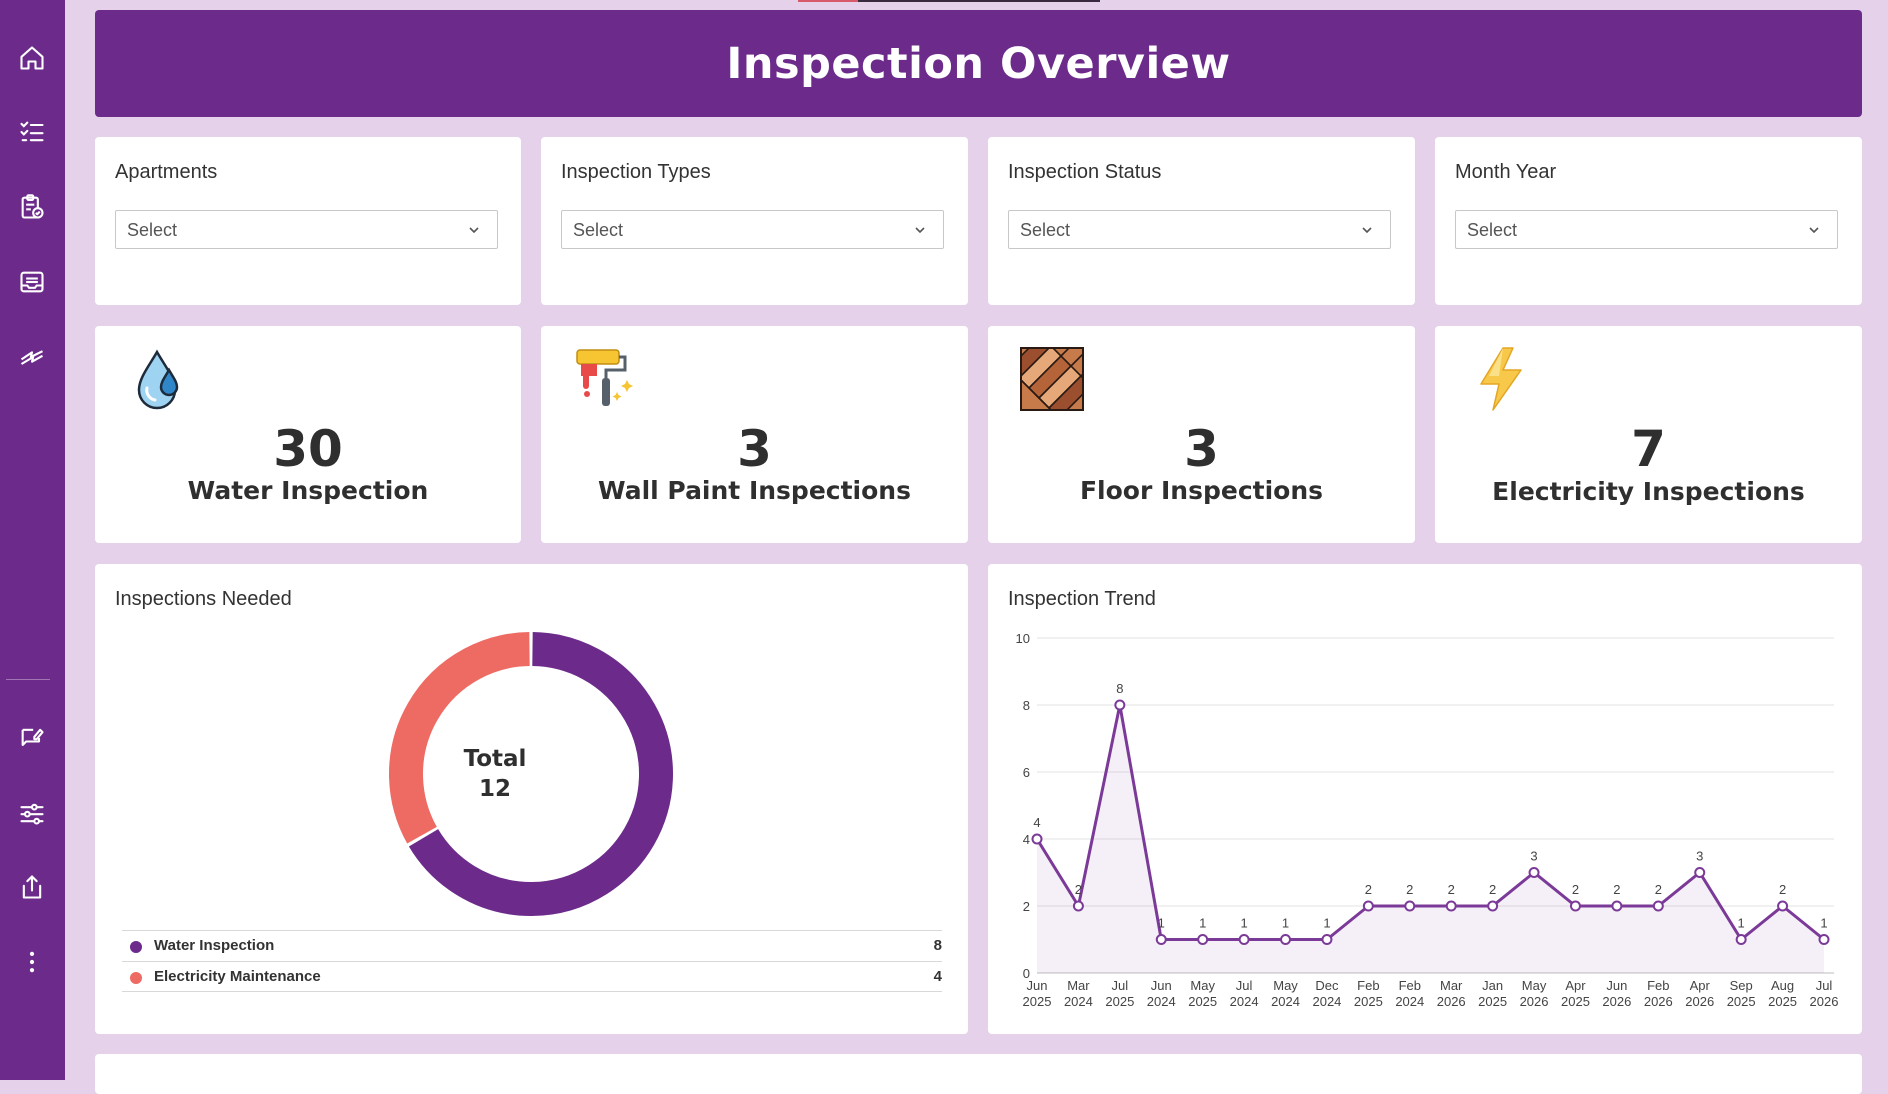 This screenshot has width=1888, height=1094. I want to click on kpi-card-wall-paint: 3 Wall Paint Inspections, so click(754, 434).